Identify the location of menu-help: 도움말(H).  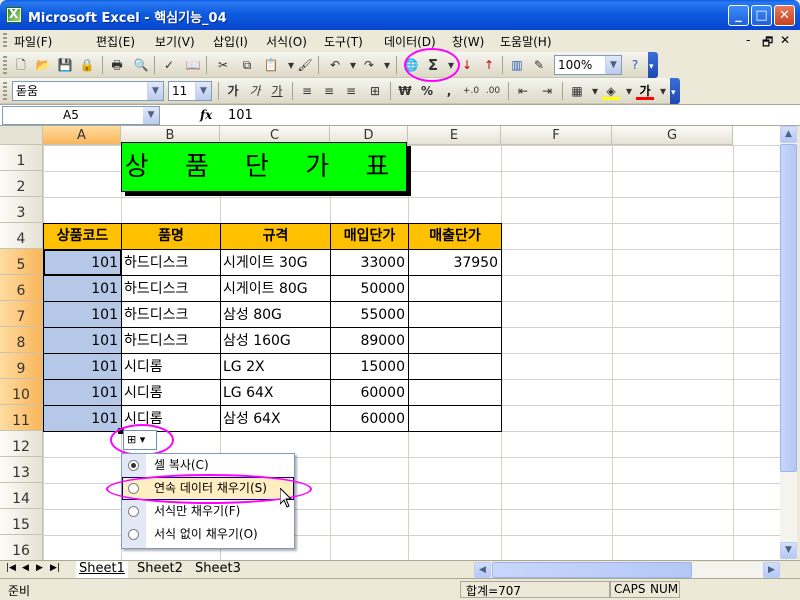
(526, 41).